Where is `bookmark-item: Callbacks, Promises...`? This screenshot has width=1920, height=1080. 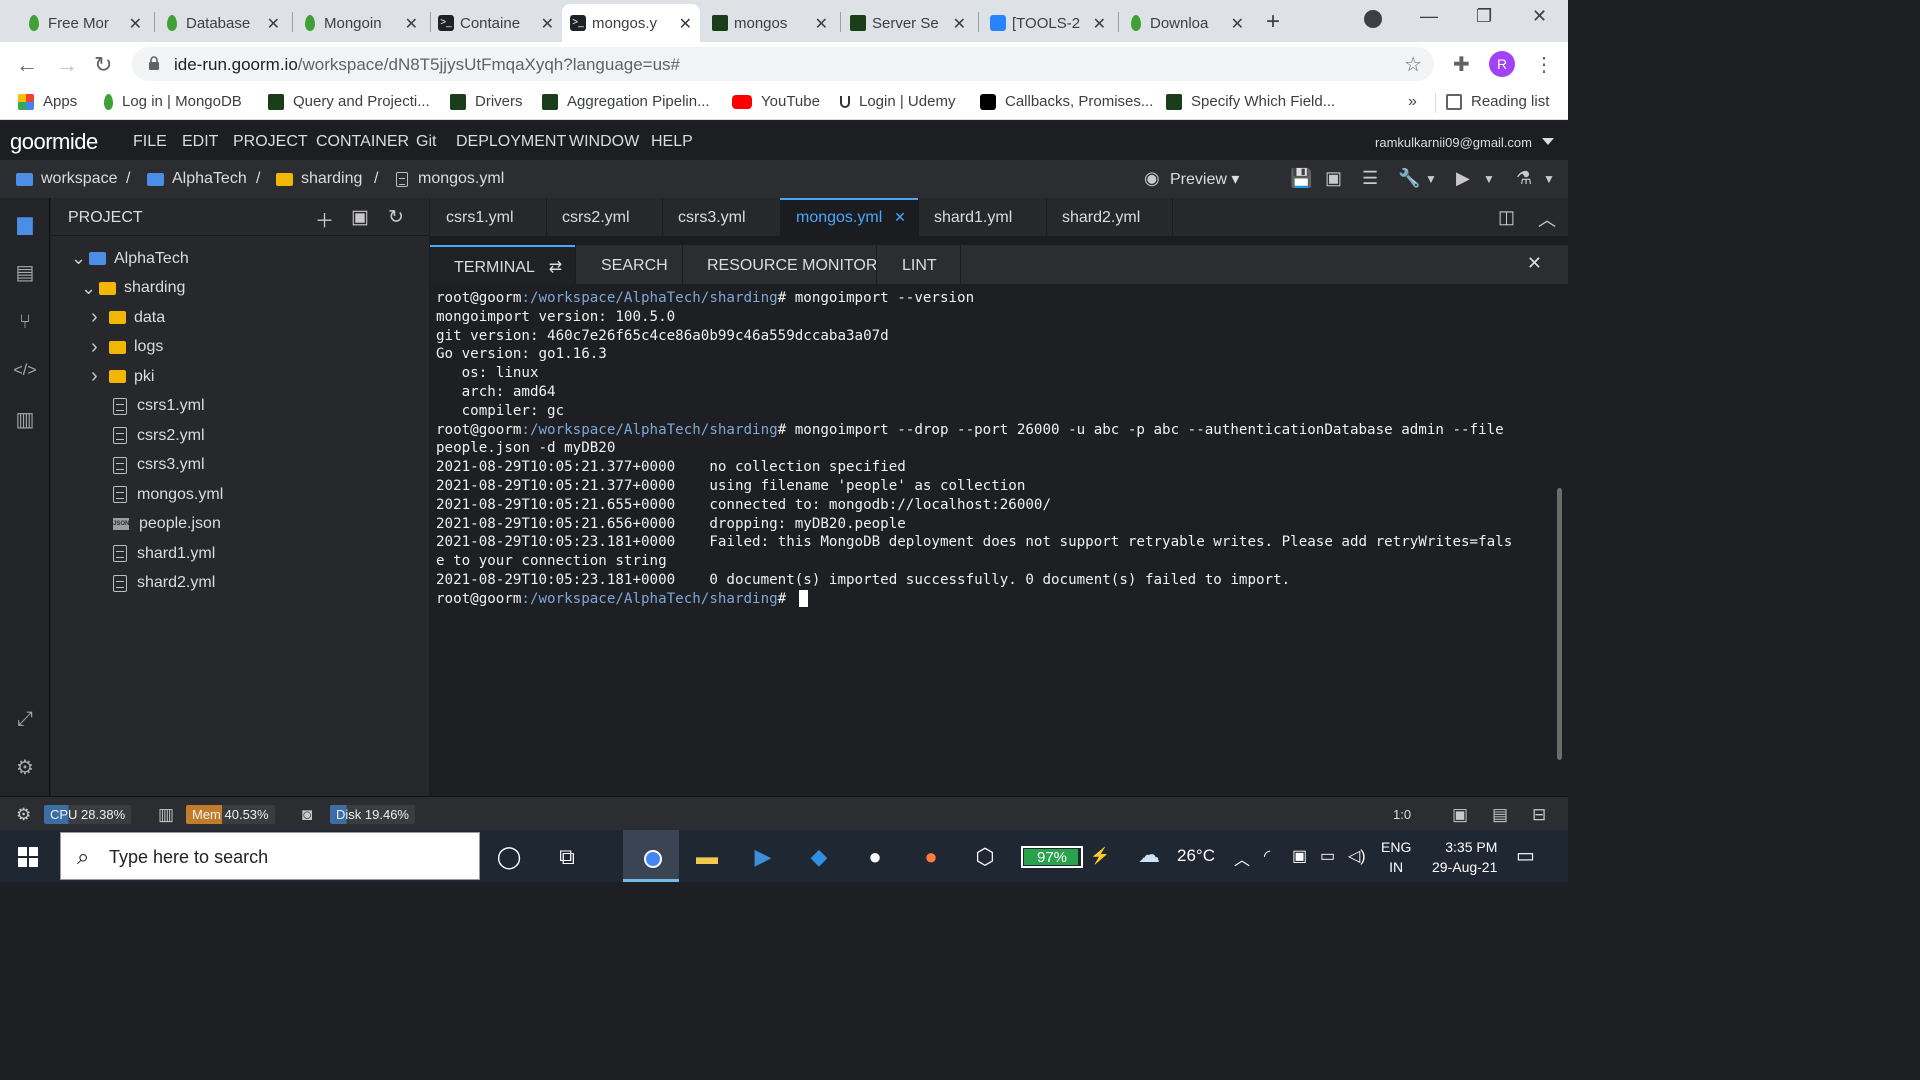
bookmark-item: Callbacks, Promises... is located at coordinates (1066, 101).